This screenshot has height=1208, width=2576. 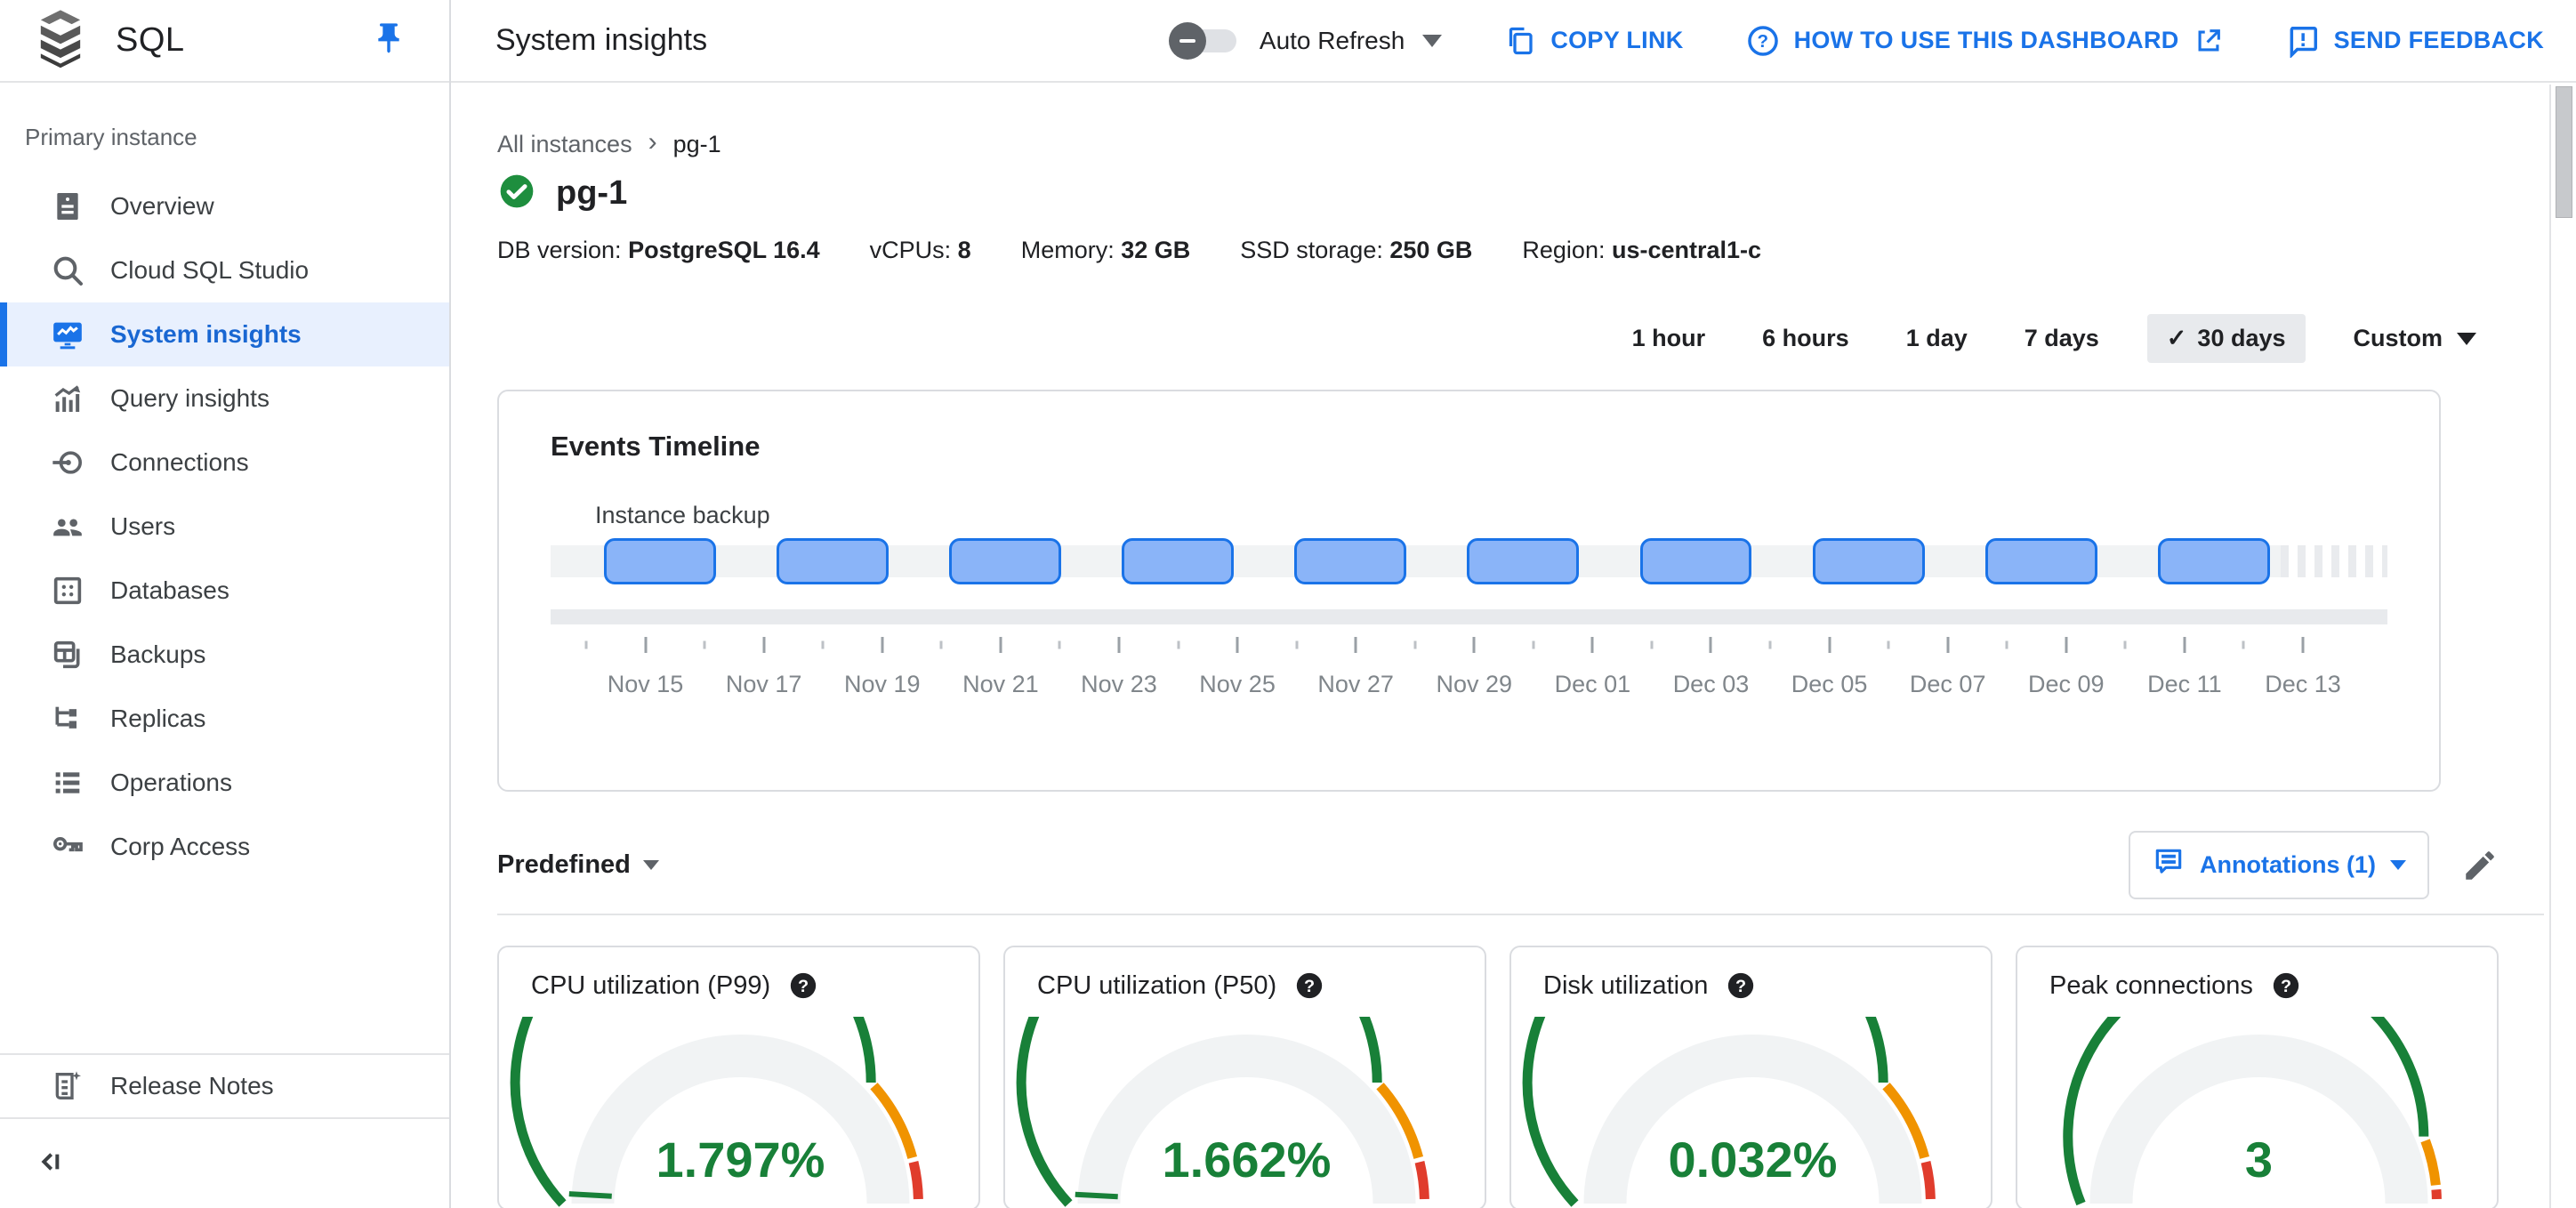 What do you see at coordinates (1205, 40) in the screenshot?
I see `auto-refresh-toggle` at bounding box center [1205, 40].